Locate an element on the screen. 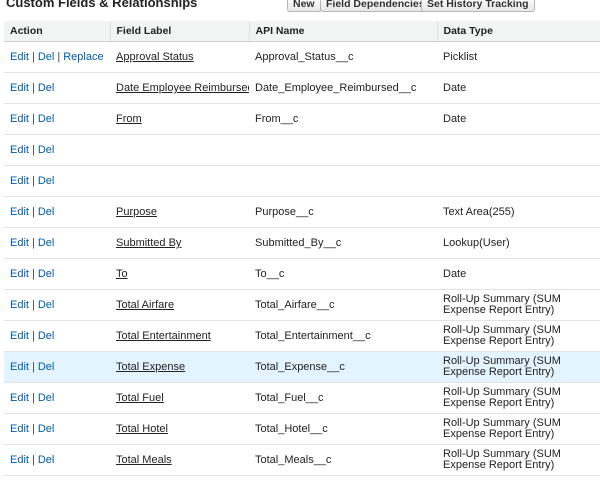 Image resolution: width=600 pixels, height=483 pixels. field-label-link: Total Meals is located at coordinates (144, 460).